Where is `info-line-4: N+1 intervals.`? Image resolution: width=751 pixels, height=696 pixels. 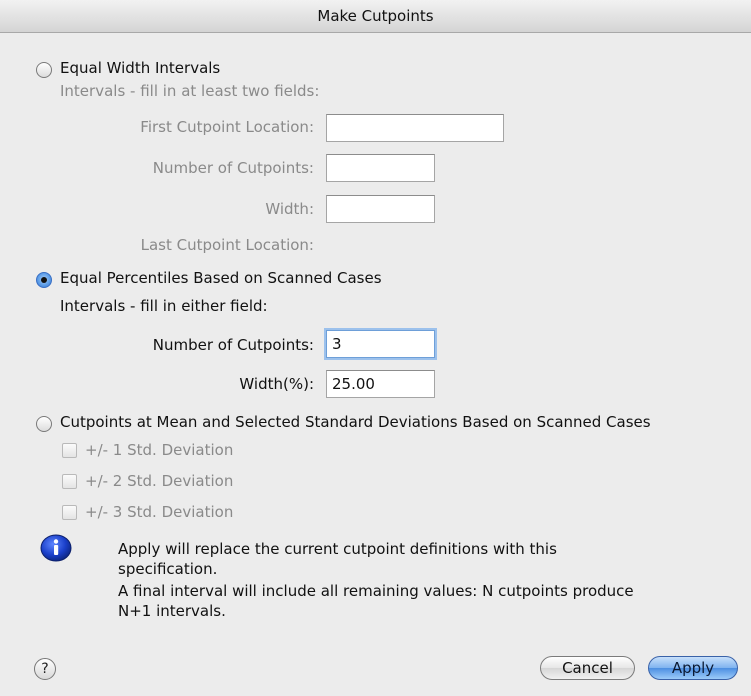
info-line-4: N+1 intervals. is located at coordinates (172, 611).